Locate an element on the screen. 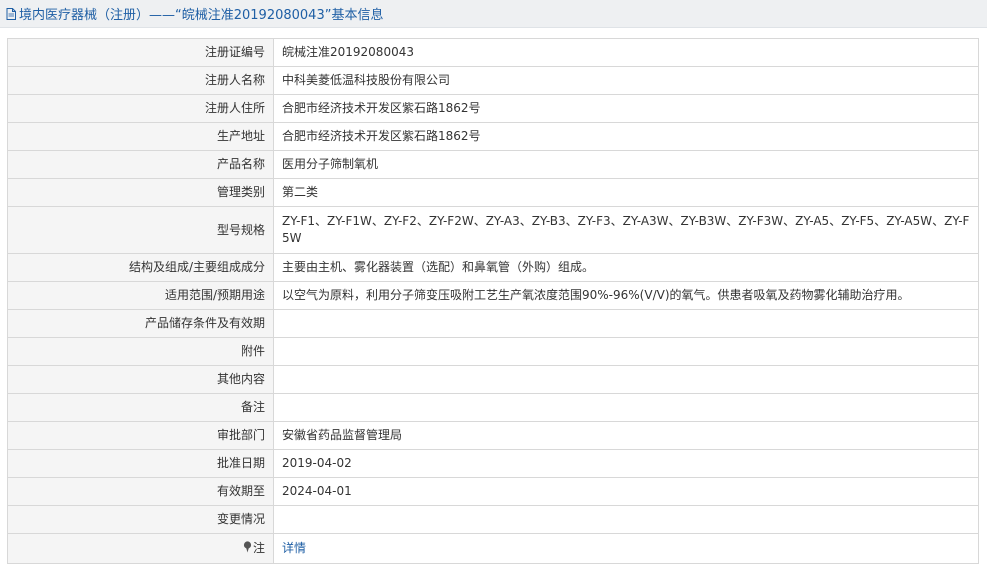 The image size is (987, 576). row-value: 2024-04-01 is located at coordinates (626, 491).